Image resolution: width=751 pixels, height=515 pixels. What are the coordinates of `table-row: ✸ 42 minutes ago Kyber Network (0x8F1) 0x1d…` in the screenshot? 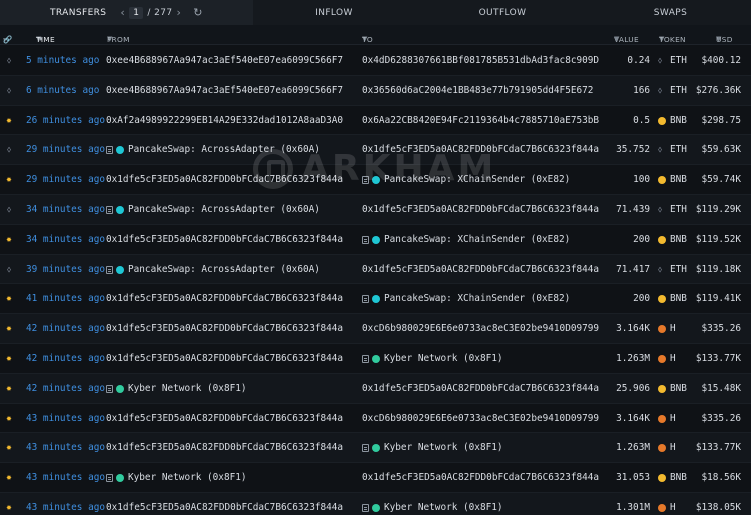 It's located at (375, 388).